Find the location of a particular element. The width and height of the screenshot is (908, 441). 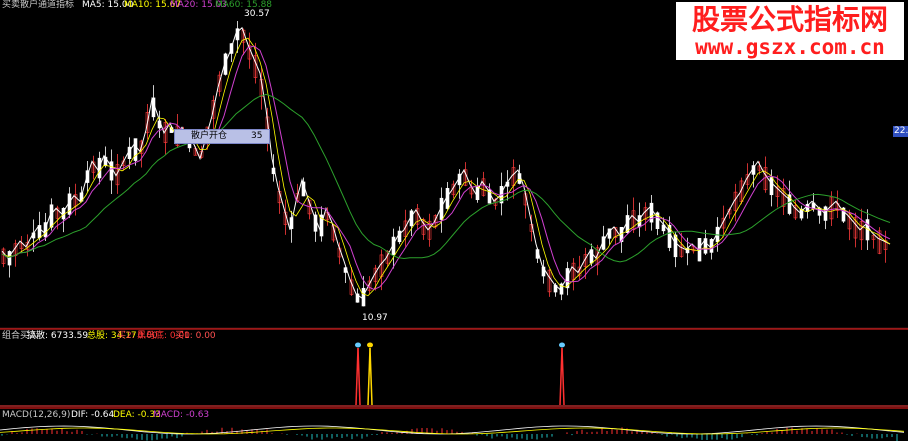

sub-value-5: 买1: 0.00 is located at coordinates (195, 336).